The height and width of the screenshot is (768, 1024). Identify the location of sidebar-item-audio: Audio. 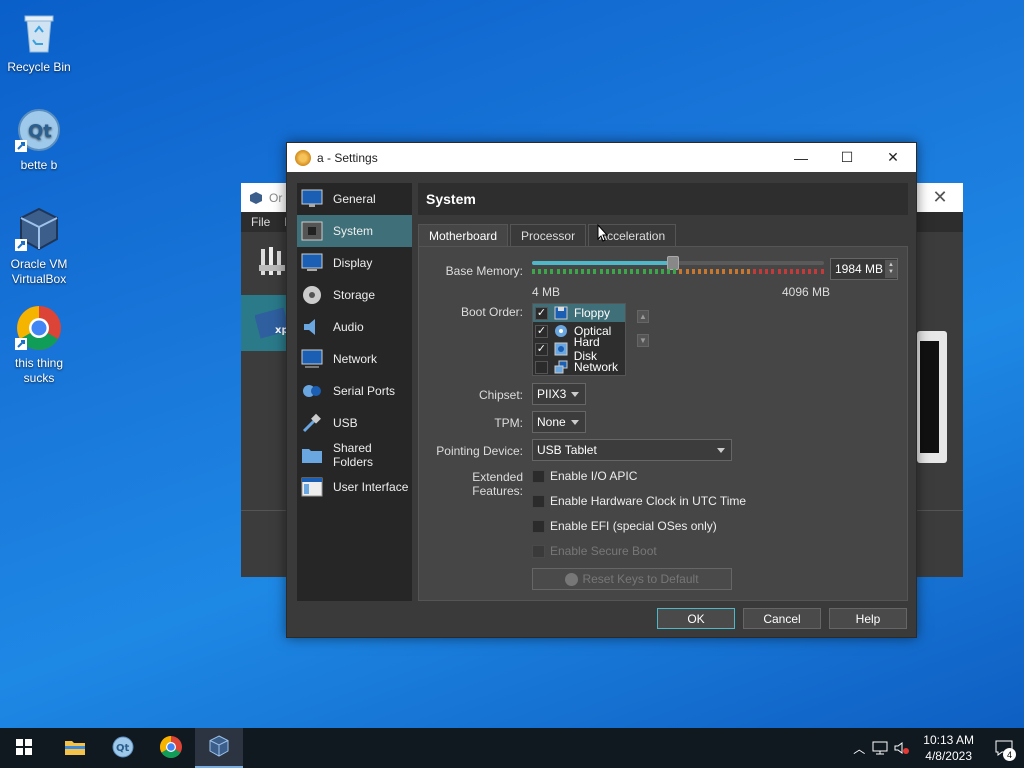
(354, 327).